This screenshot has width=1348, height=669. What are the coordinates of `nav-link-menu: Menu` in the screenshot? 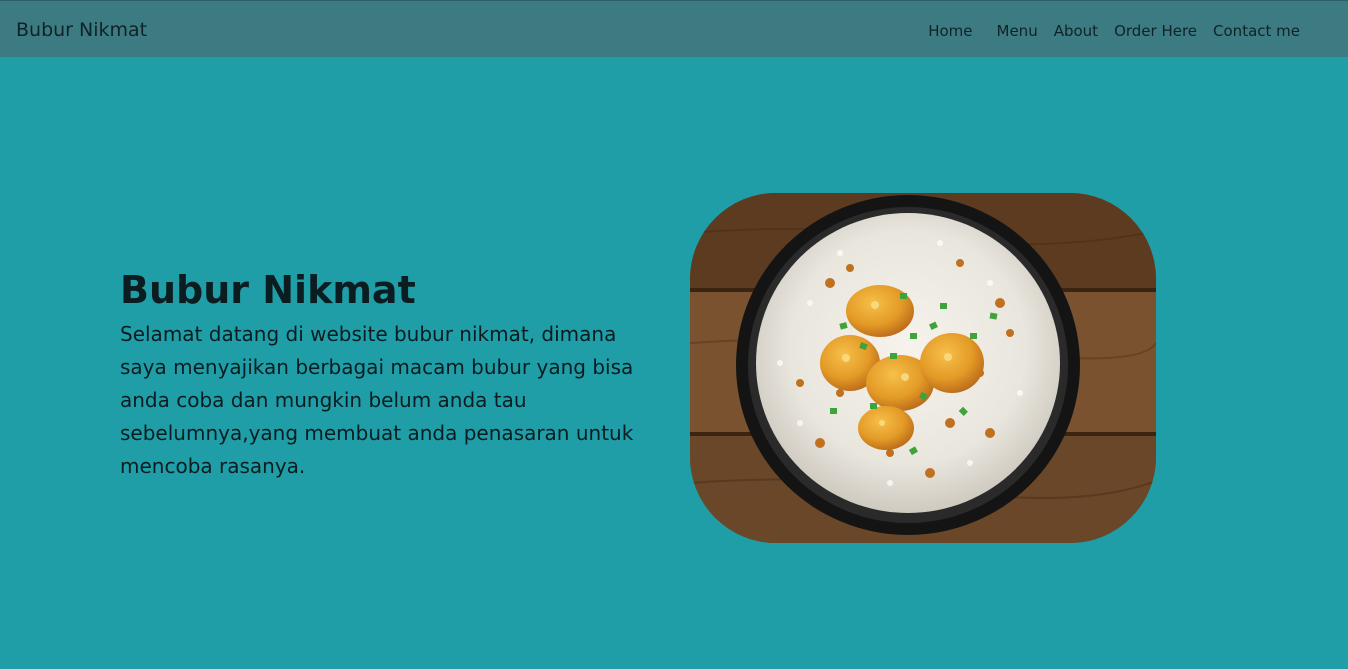 It's located at (1017, 31).